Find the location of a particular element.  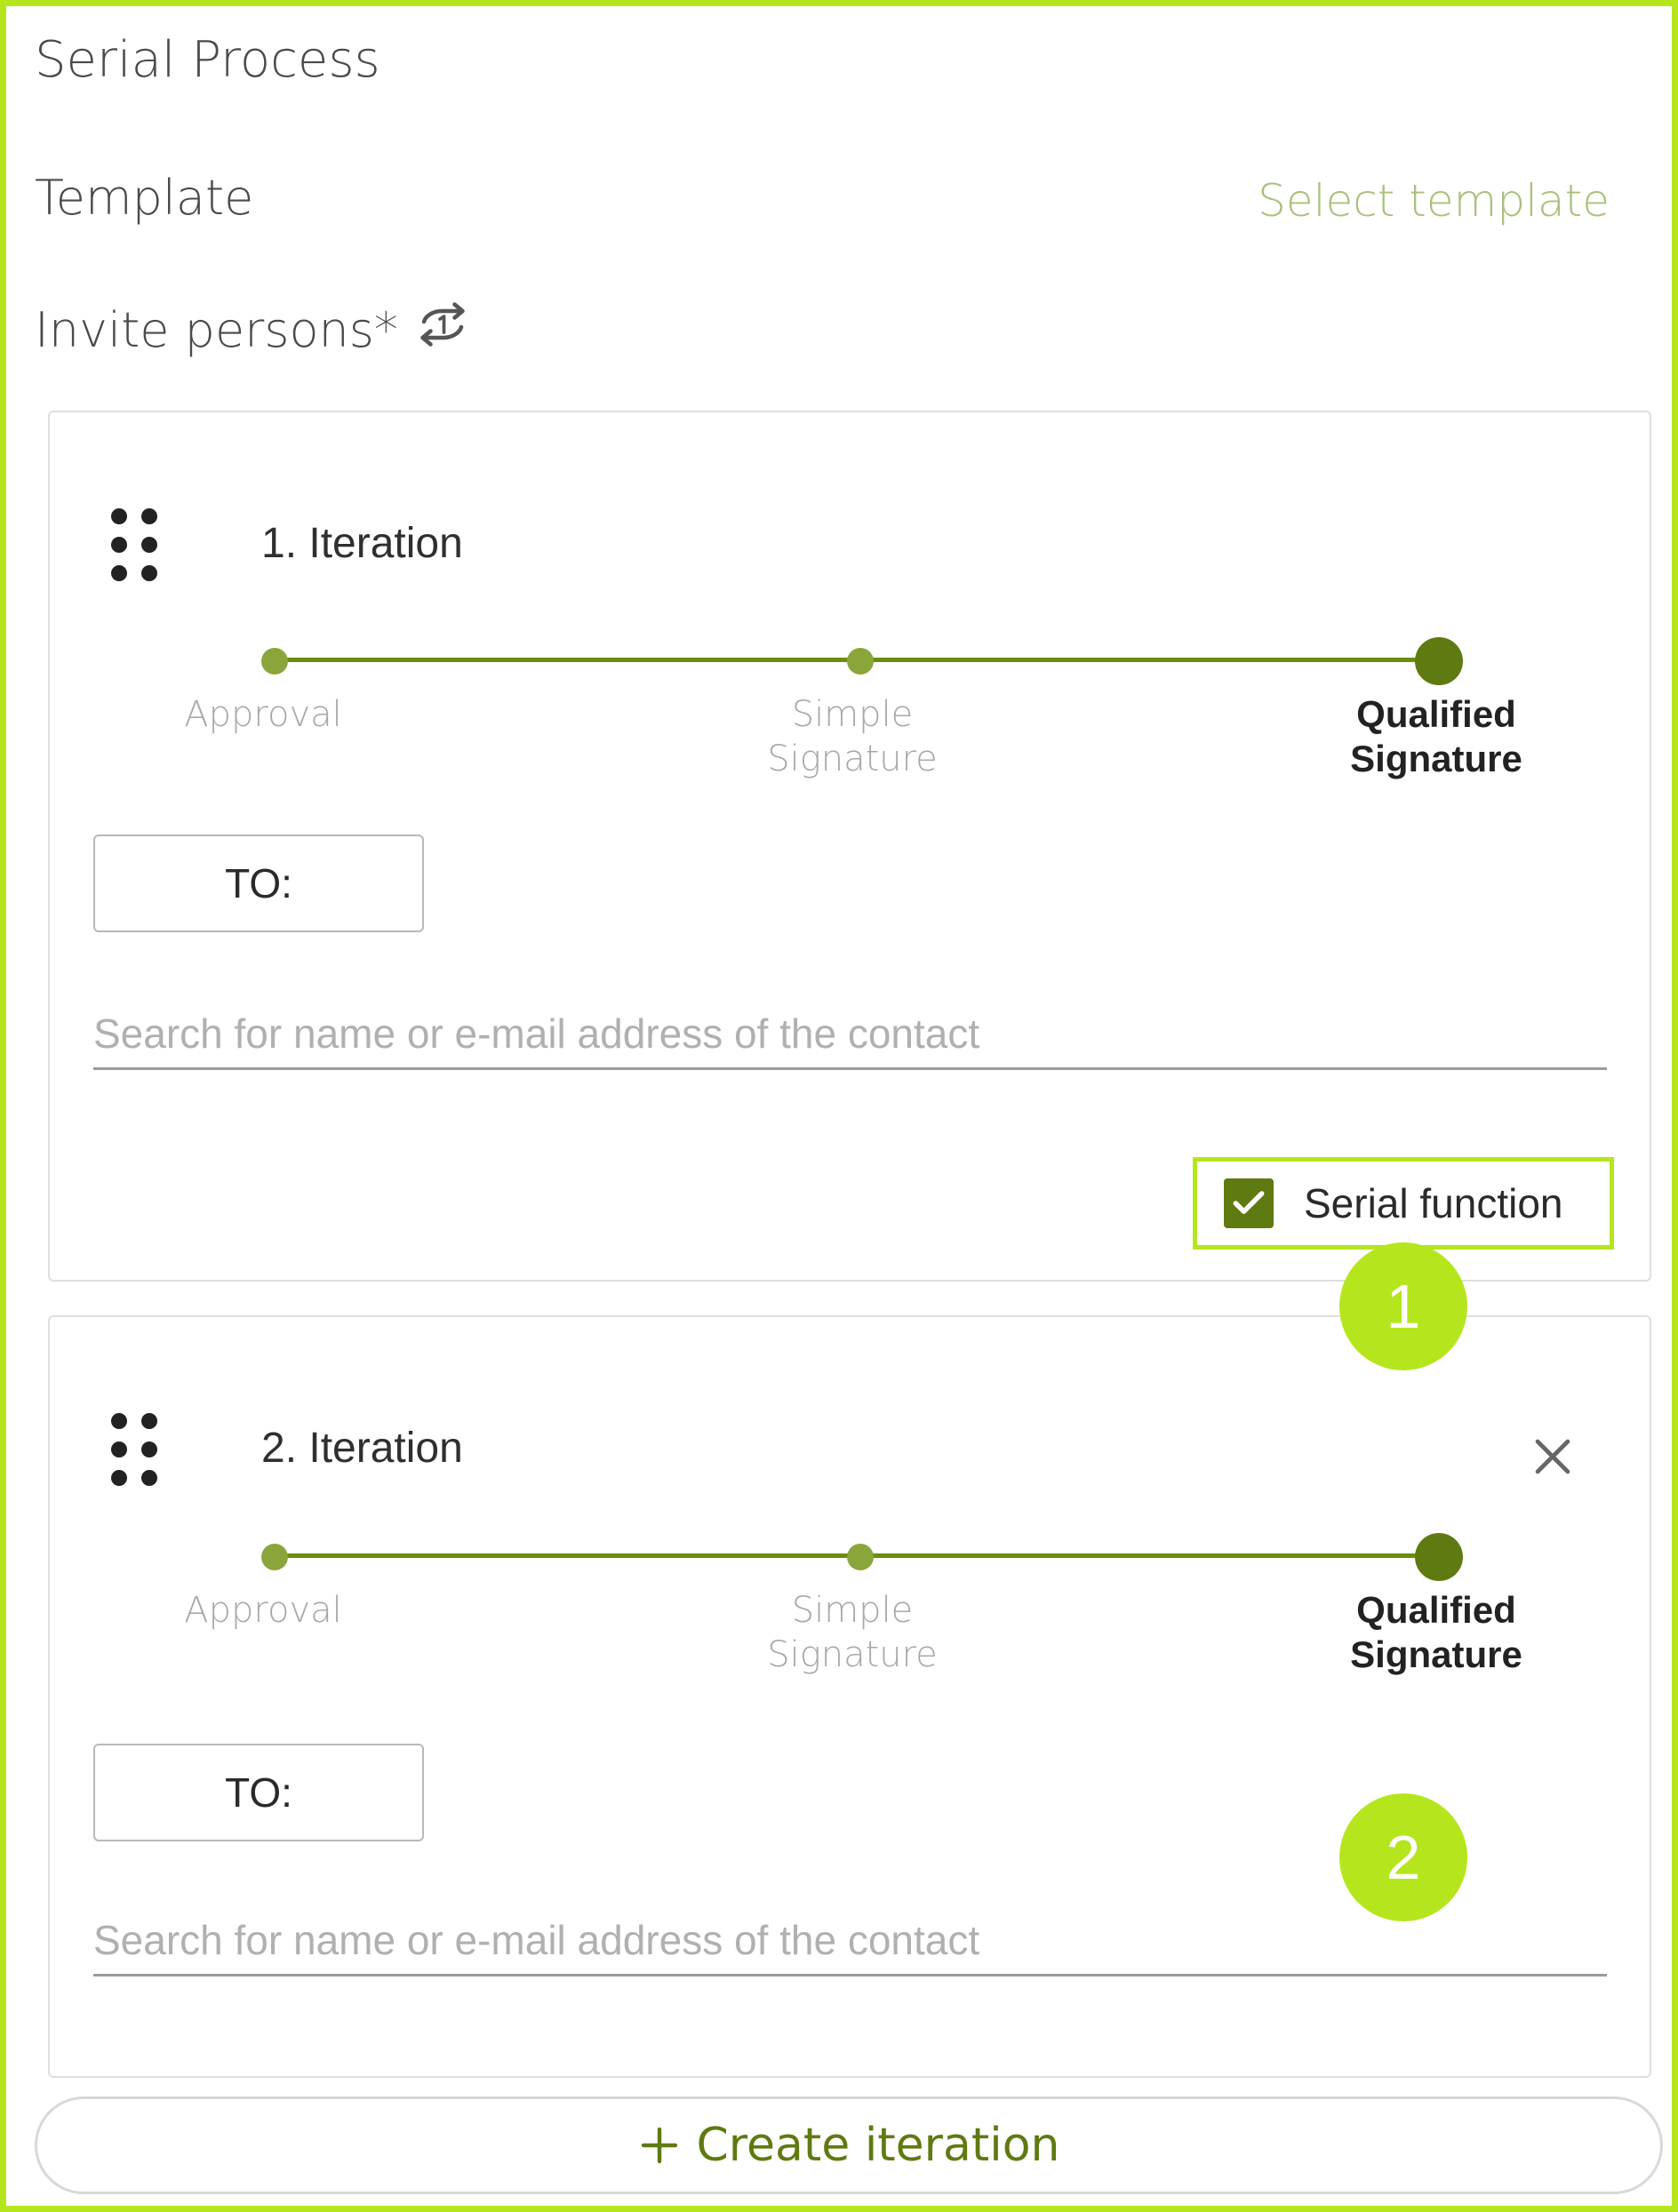

invite-persons-row: Invite persons* is located at coordinates (255, 330).